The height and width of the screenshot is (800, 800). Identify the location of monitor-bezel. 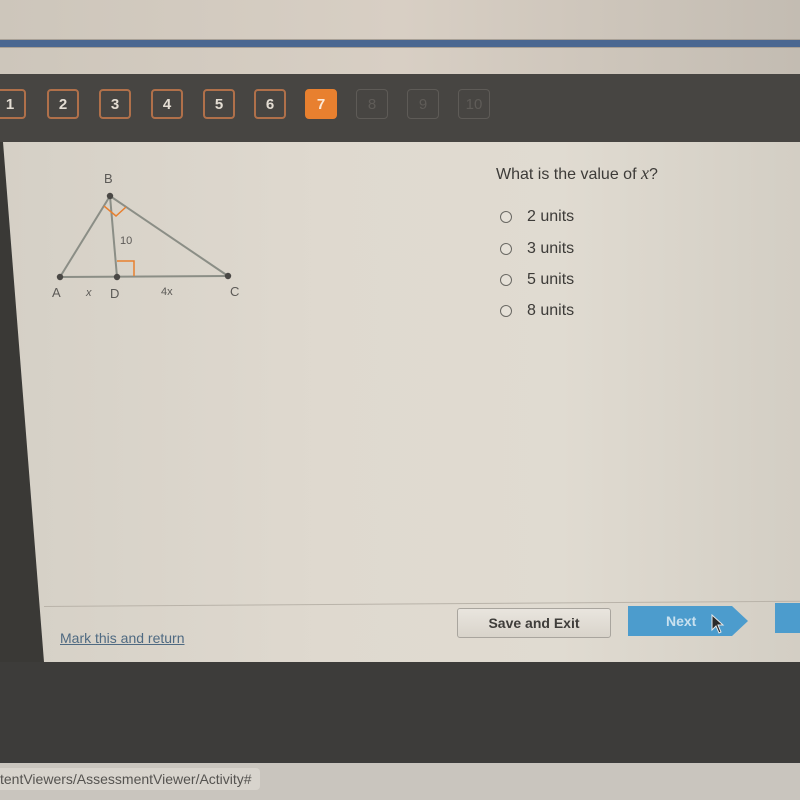
(400, 712).